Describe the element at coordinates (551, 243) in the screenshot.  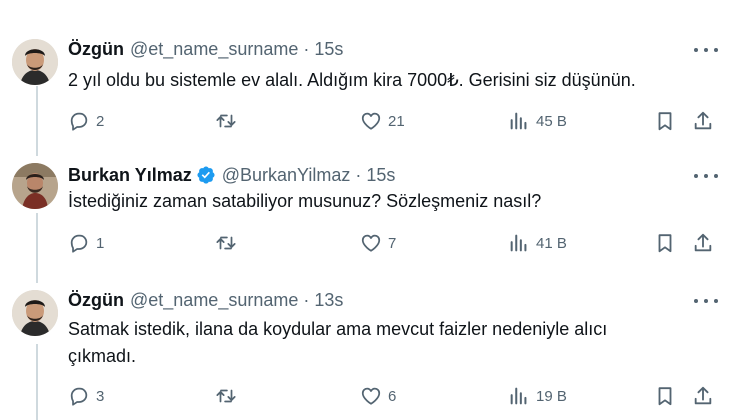
I see `views-count: 41 B` at that location.